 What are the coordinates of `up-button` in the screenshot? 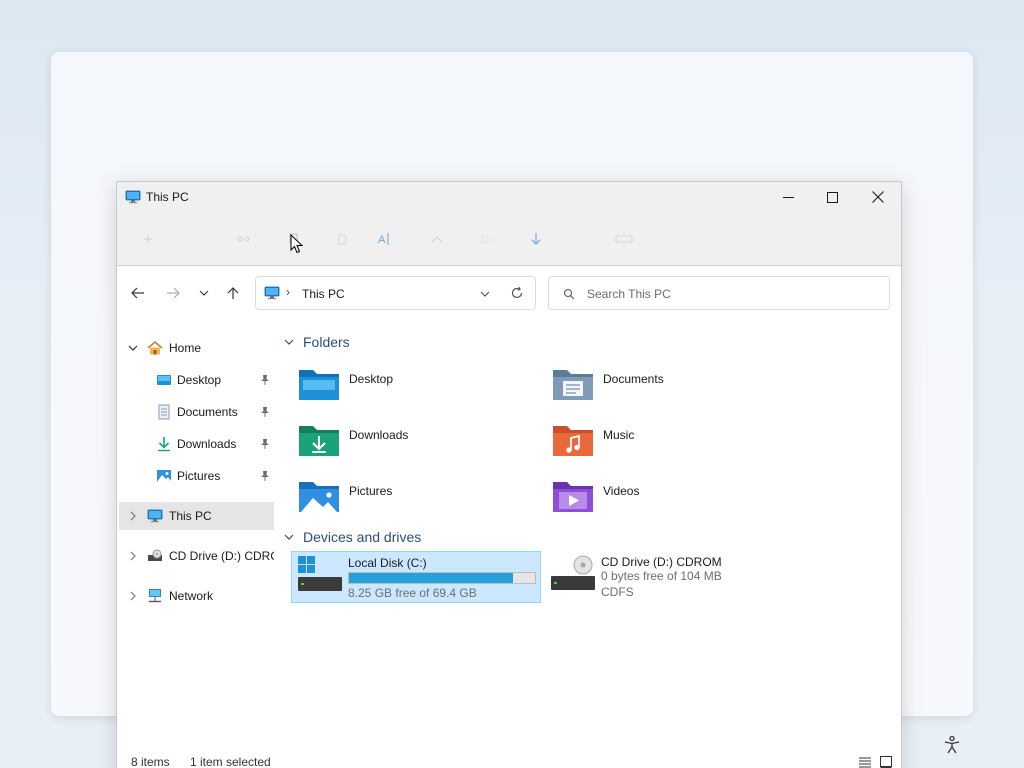 It's located at (233, 293).